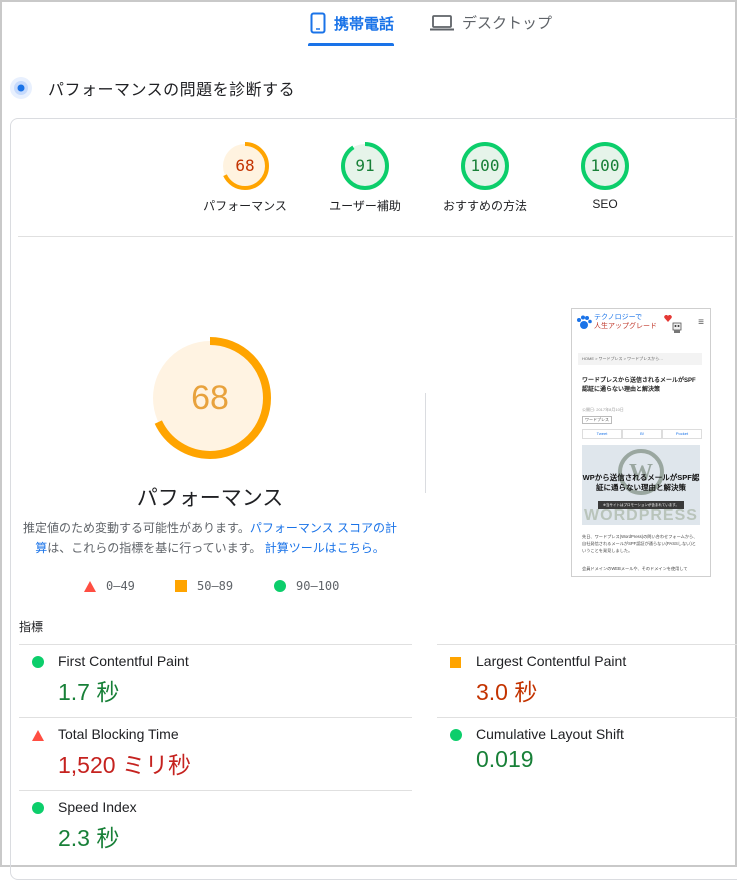 This screenshot has height=880, width=737. I want to click on thumbnail-share-tweet: Tweet, so click(602, 434).